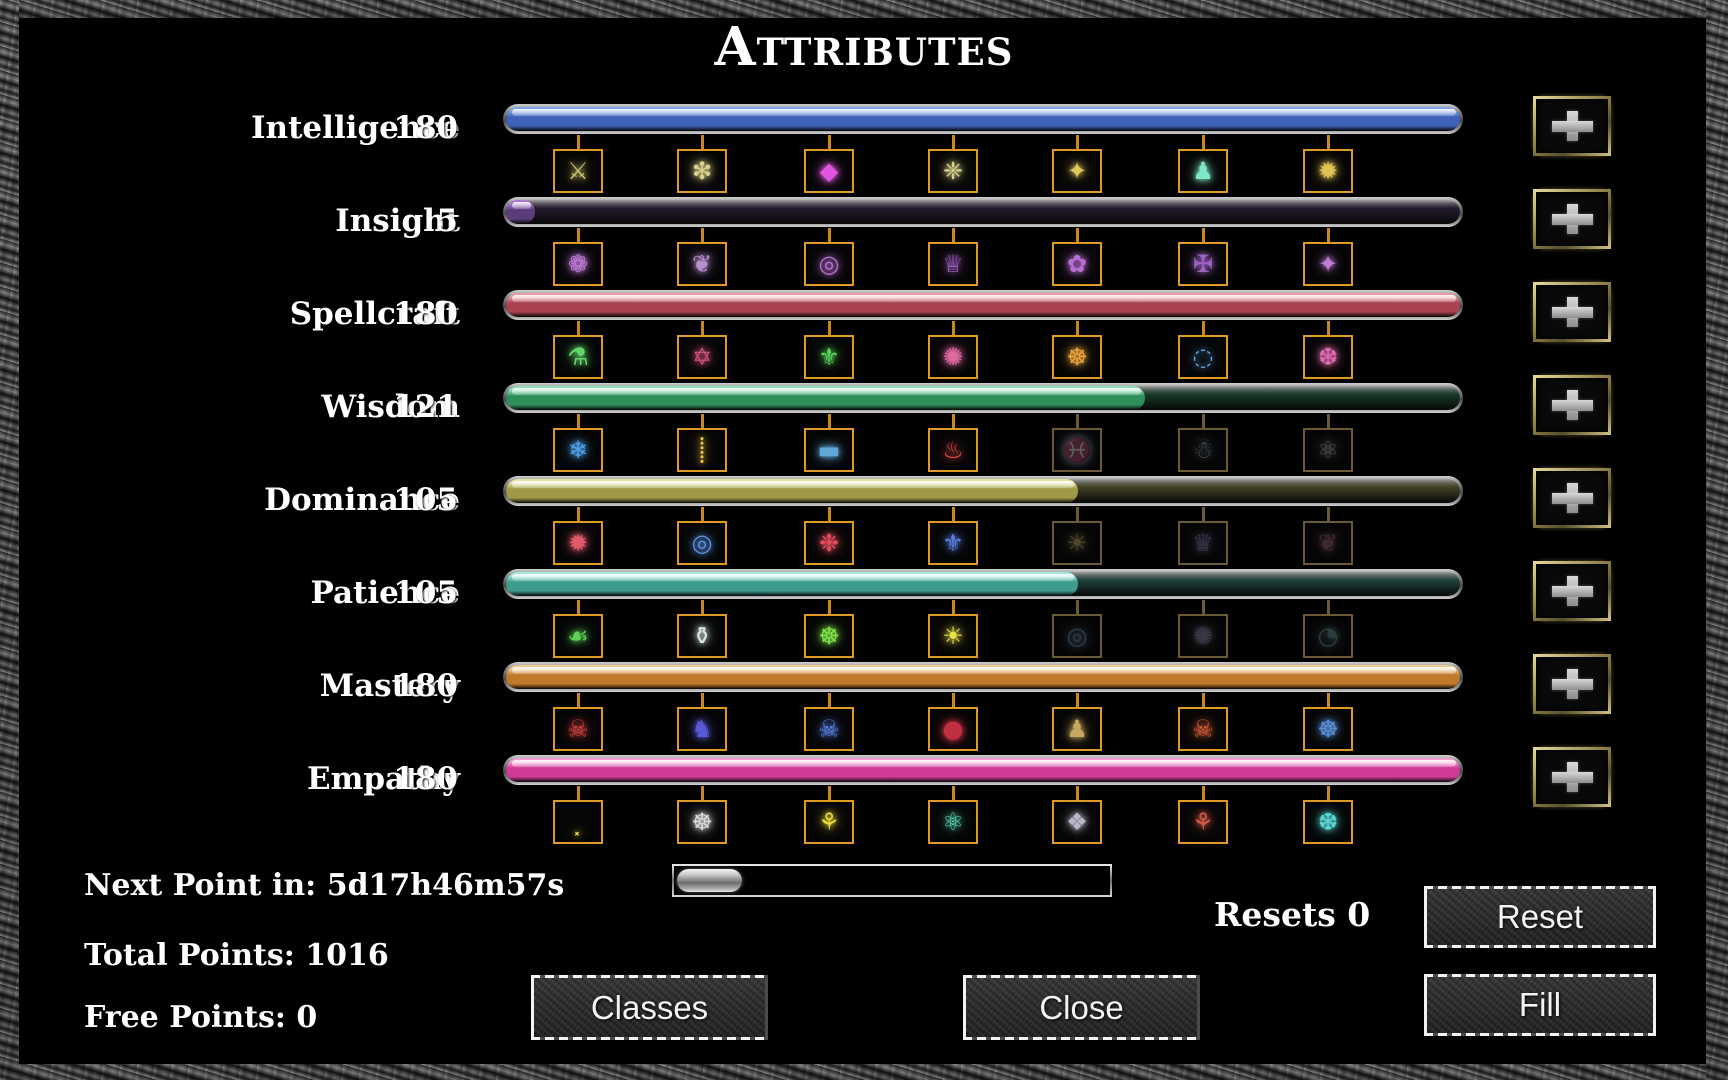  Describe the element at coordinates (201, 1017) in the screenshot. I see `free-points-label: Free Points: 0` at that location.